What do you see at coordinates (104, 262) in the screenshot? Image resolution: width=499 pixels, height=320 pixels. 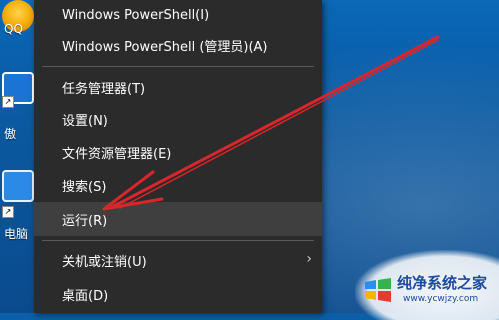 I see `menu-item-label: 关机或注销(U)` at bounding box center [104, 262].